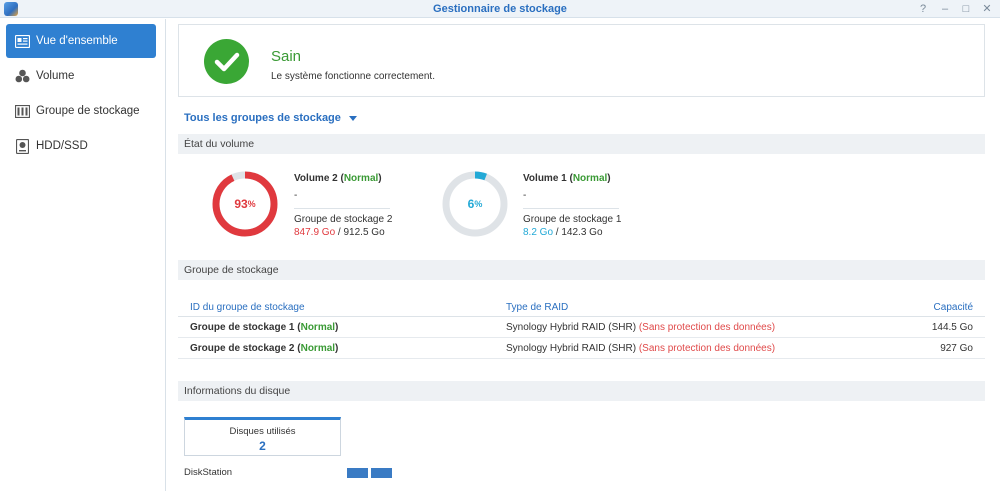 This screenshot has width=1000, height=491. What do you see at coordinates (247, 307) in the screenshot?
I see `column-header-pool-id: ID du groupe de stockage` at bounding box center [247, 307].